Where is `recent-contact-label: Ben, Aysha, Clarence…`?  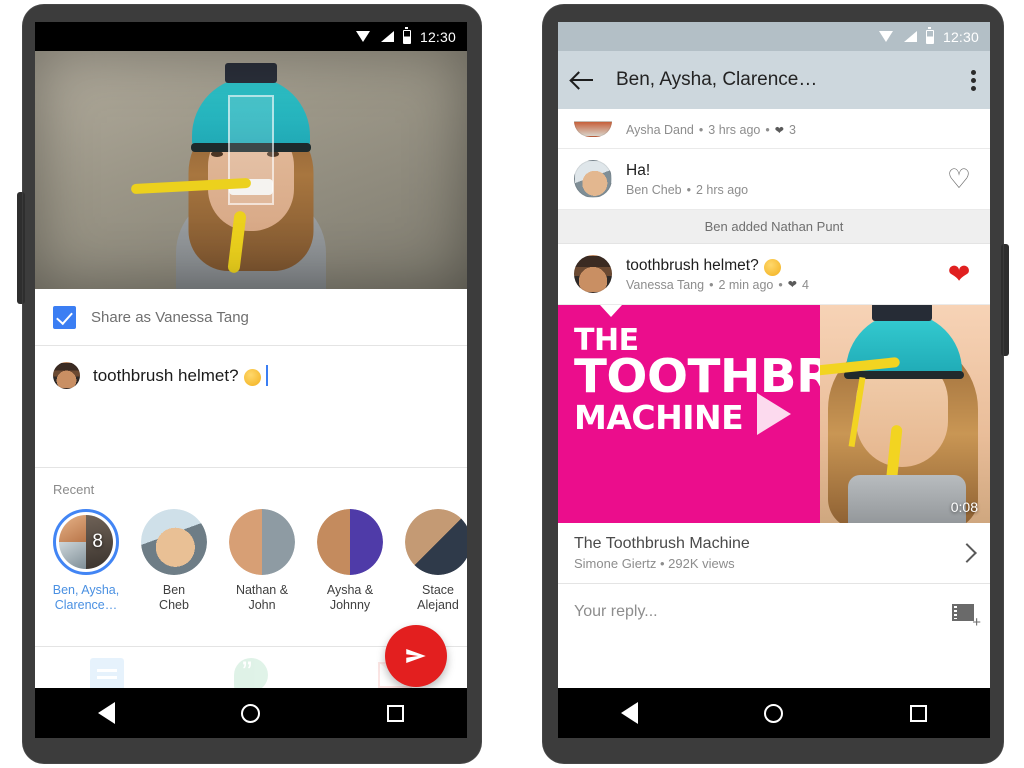 recent-contact-label: Ben, Aysha, Clarence… is located at coordinates (86, 597).